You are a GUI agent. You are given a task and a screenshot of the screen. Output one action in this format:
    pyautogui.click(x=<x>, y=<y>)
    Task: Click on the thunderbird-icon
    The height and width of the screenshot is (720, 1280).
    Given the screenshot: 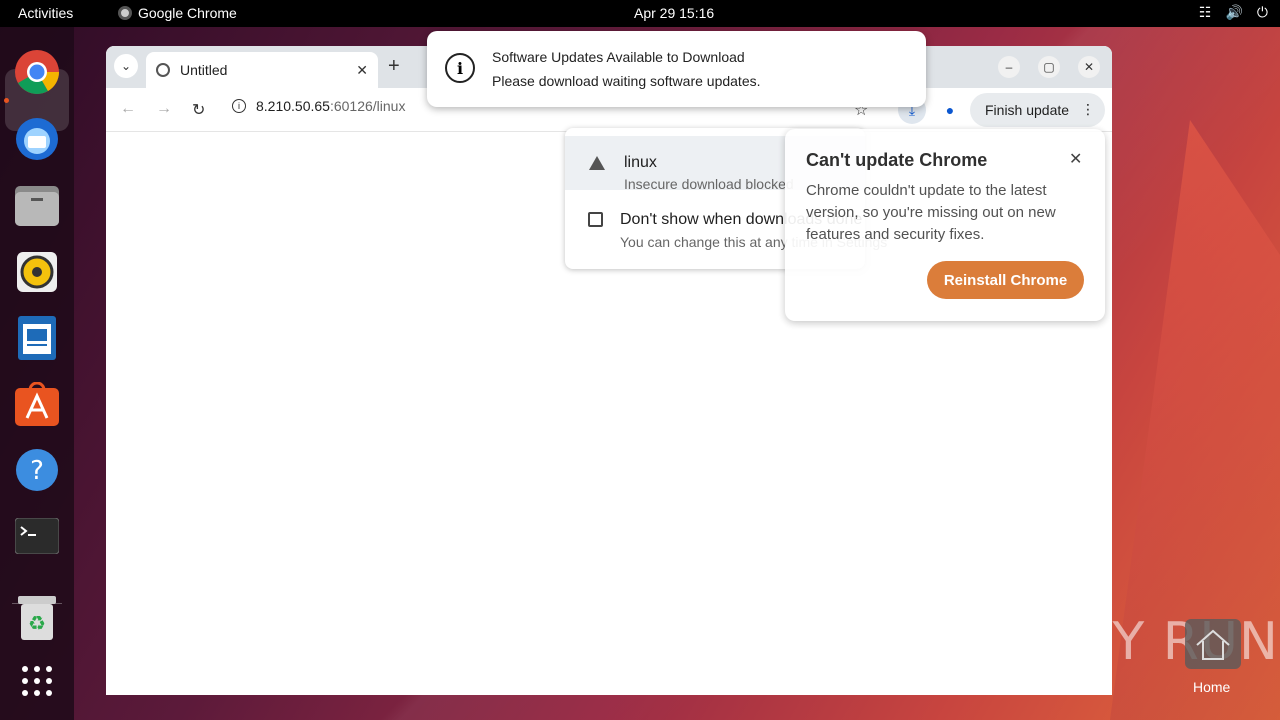 What is the action you would take?
    pyautogui.click(x=37, y=139)
    